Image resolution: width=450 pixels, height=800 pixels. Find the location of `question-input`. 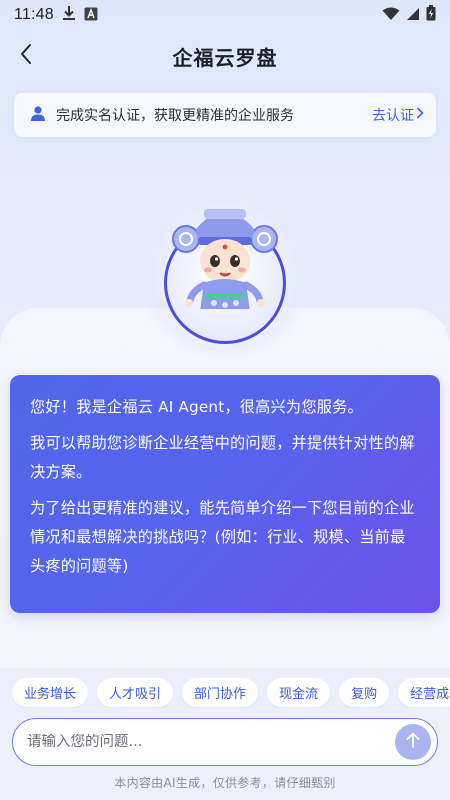

question-input is located at coordinates (211, 742).